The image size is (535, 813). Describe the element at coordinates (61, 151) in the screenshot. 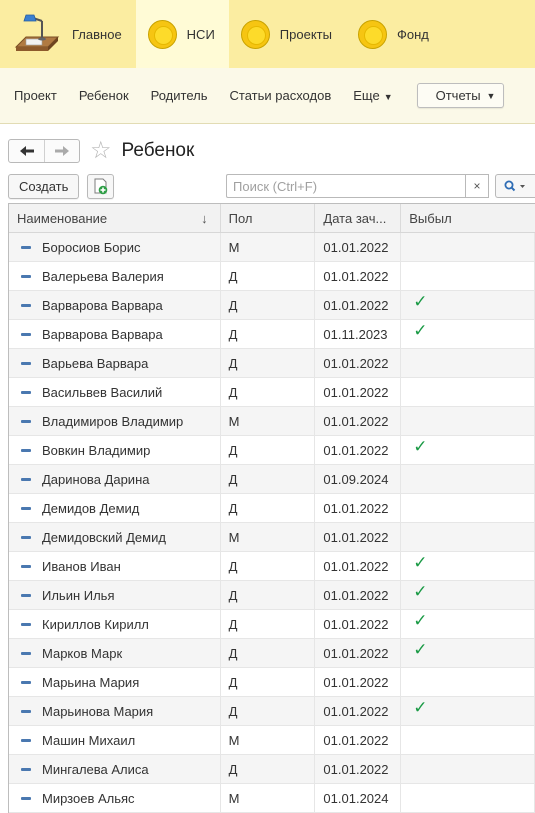

I see `forward-button` at that location.